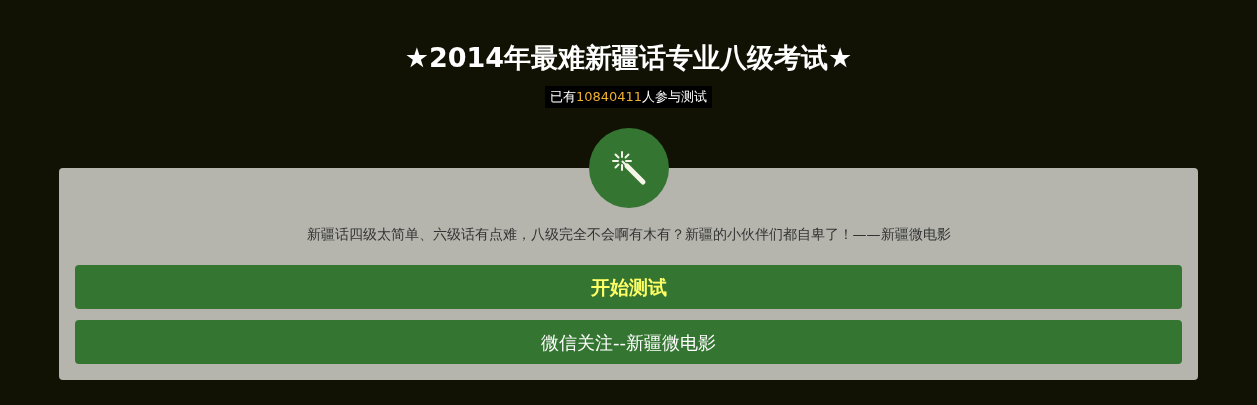  Describe the element at coordinates (628, 287) in the screenshot. I see `start-test-button: 开始测试` at that location.